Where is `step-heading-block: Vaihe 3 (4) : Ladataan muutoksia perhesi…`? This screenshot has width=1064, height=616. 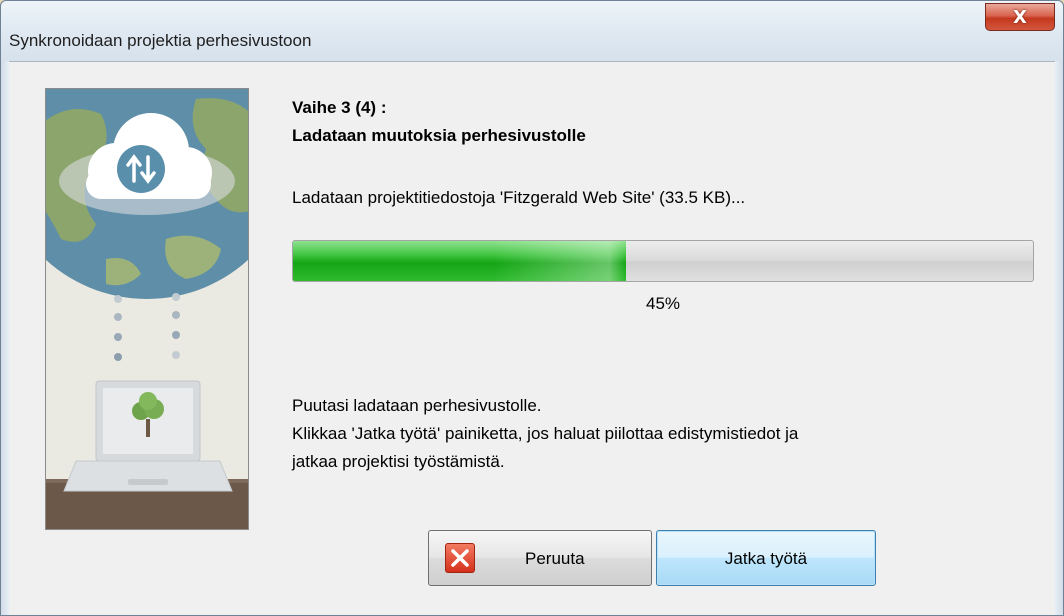
step-heading-block: Vaihe 3 (4) : Ladataan muutoksia perhesi… is located at coordinates (439, 122).